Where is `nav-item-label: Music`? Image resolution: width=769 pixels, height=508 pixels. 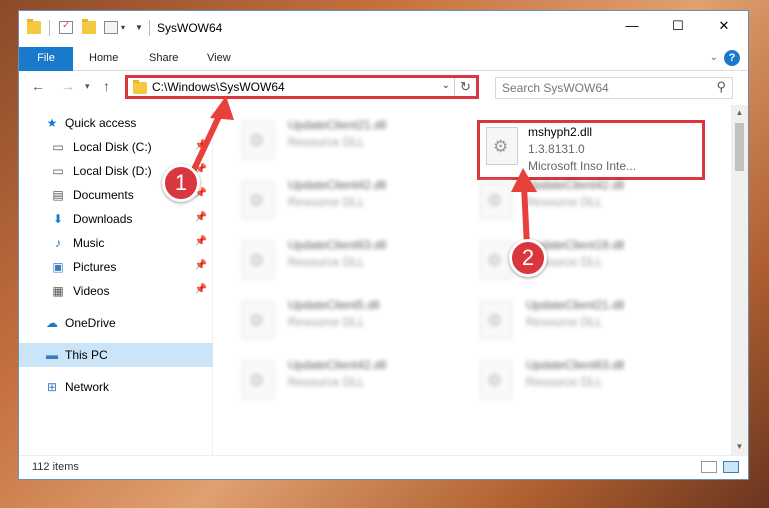
nav-item-label: Music is located at coordinates (89, 243).